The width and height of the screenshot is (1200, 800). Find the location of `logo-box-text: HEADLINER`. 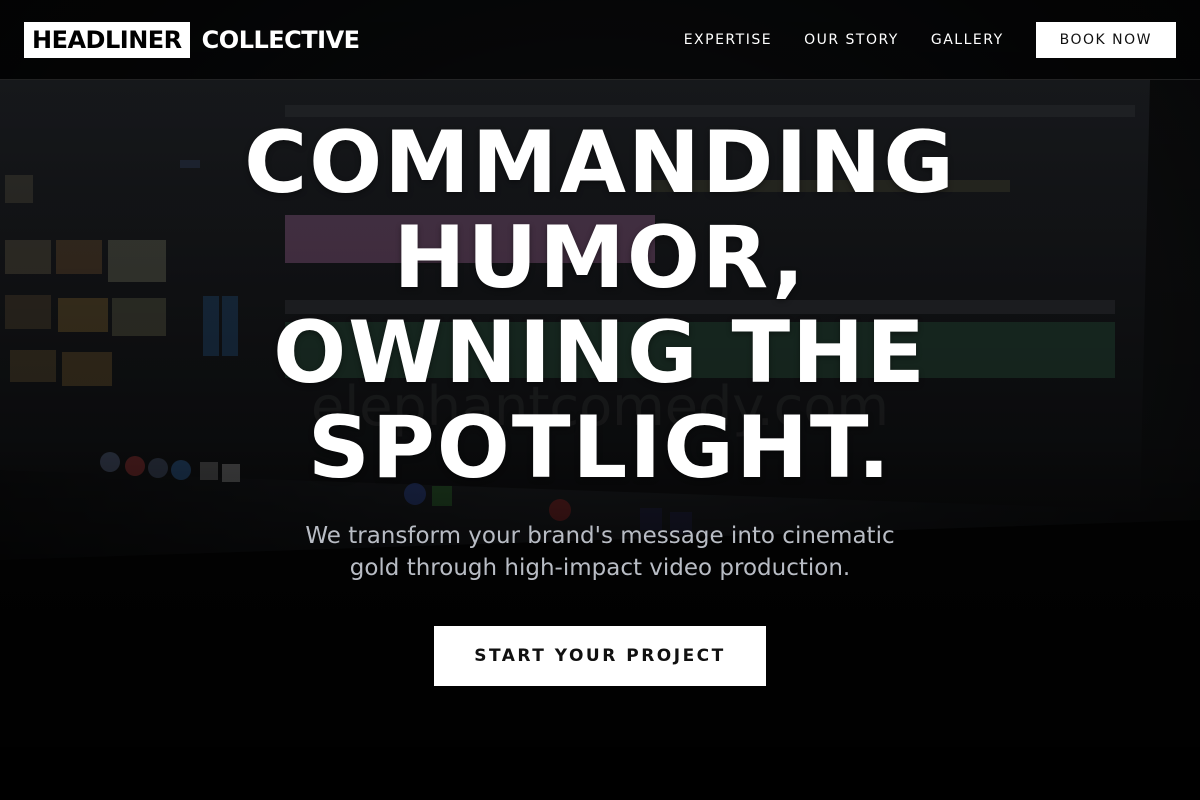

logo-box-text: HEADLINER is located at coordinates (107, 40).